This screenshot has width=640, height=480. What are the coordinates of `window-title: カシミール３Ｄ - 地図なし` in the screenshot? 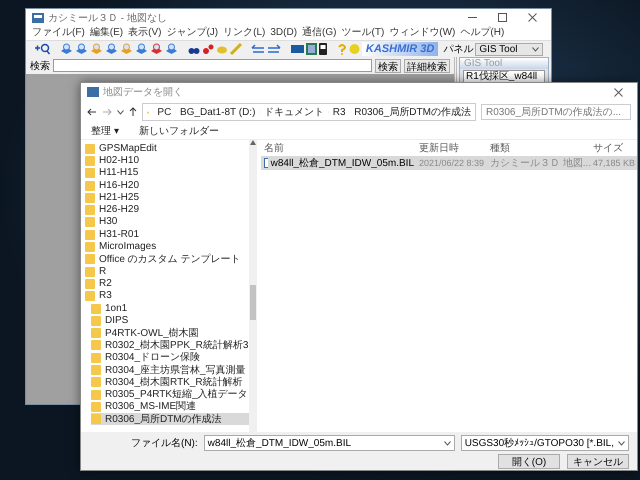 It's located at (108, 18).